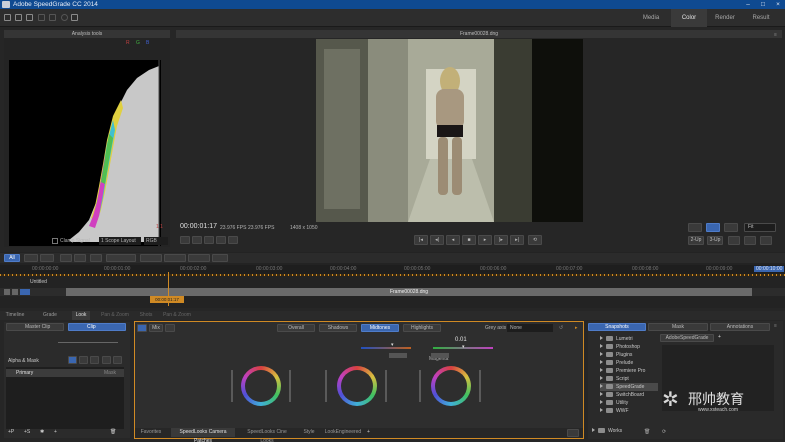  What do you see at coordinates (232, 386) in the screenshot?
I see `shadows-level-slider` at bounding box center [232, 386].